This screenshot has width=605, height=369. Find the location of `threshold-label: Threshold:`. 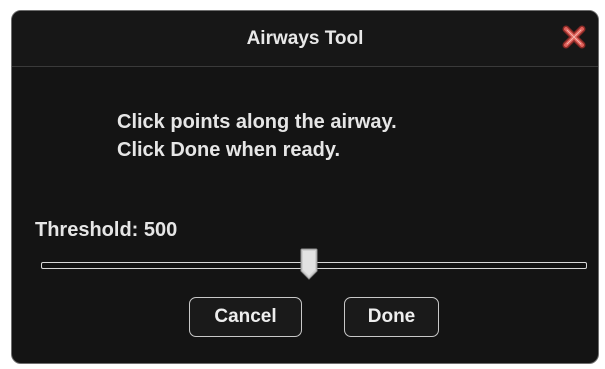

threshold-label: Threshold: is located at coordinates (87, 230).